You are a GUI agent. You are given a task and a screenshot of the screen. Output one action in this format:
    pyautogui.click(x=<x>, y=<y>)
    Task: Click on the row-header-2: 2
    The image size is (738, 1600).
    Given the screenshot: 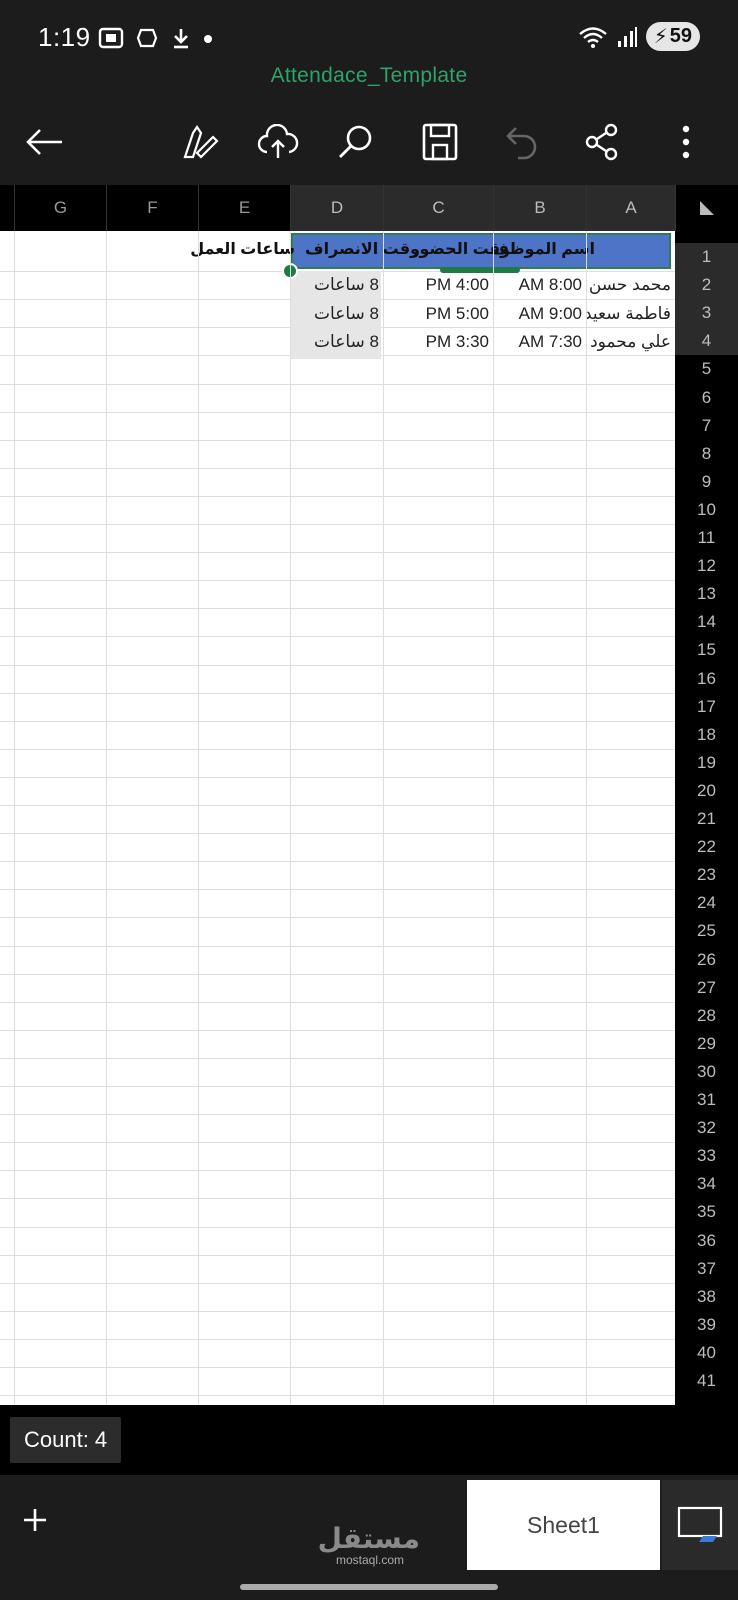 What is the action you would take?
    pyautogui.click(x=706, y=285)
    